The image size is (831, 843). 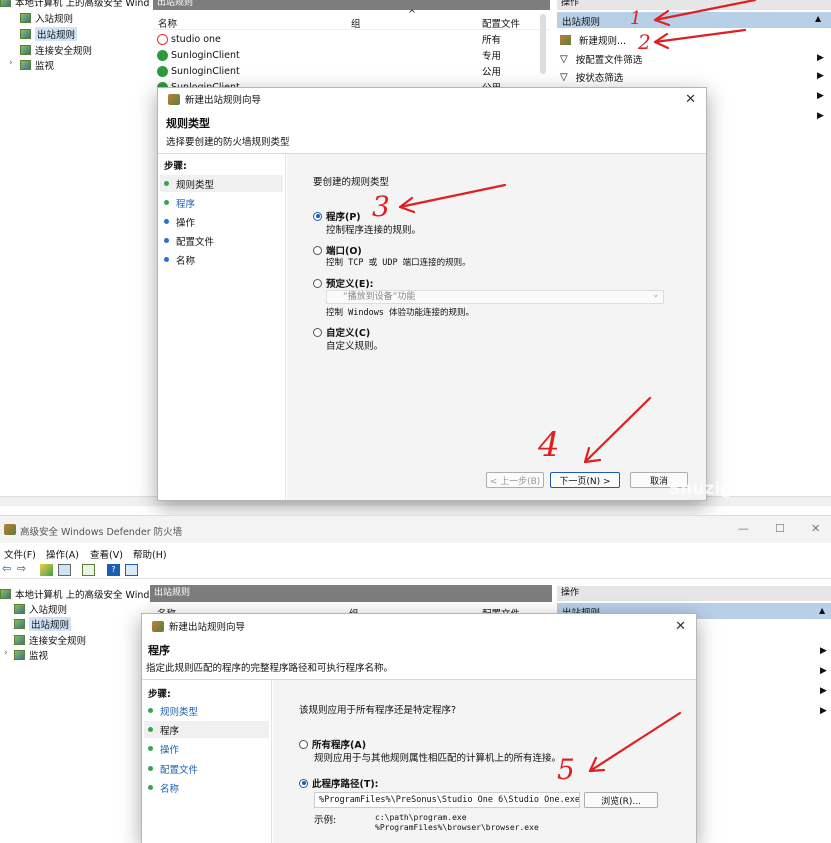 I want to click on dialog-subheading: 指定此规则匹配的程序的完整程序路径和可执行程序名称。, so click(x=270, y=668).